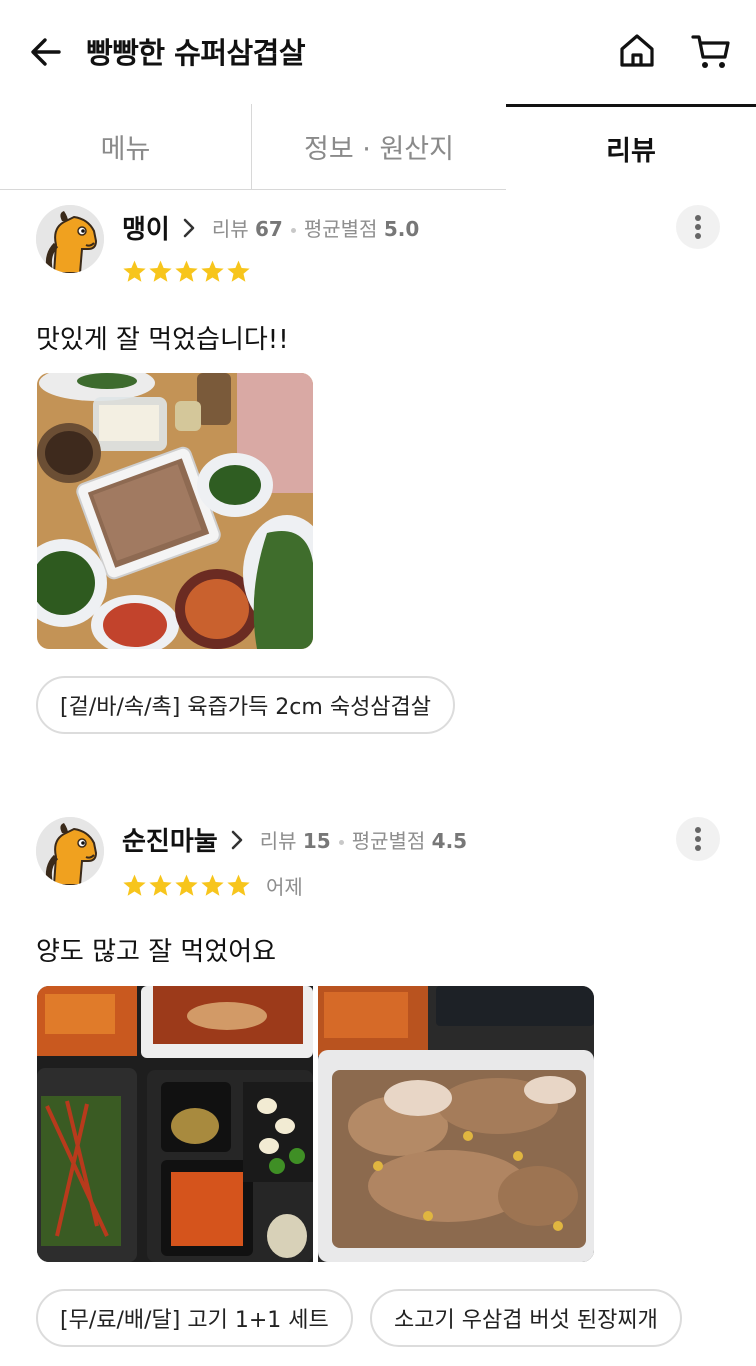  I want to click on store-title: 빵빵한 슈퍼삼겹살, so click(196, 53).